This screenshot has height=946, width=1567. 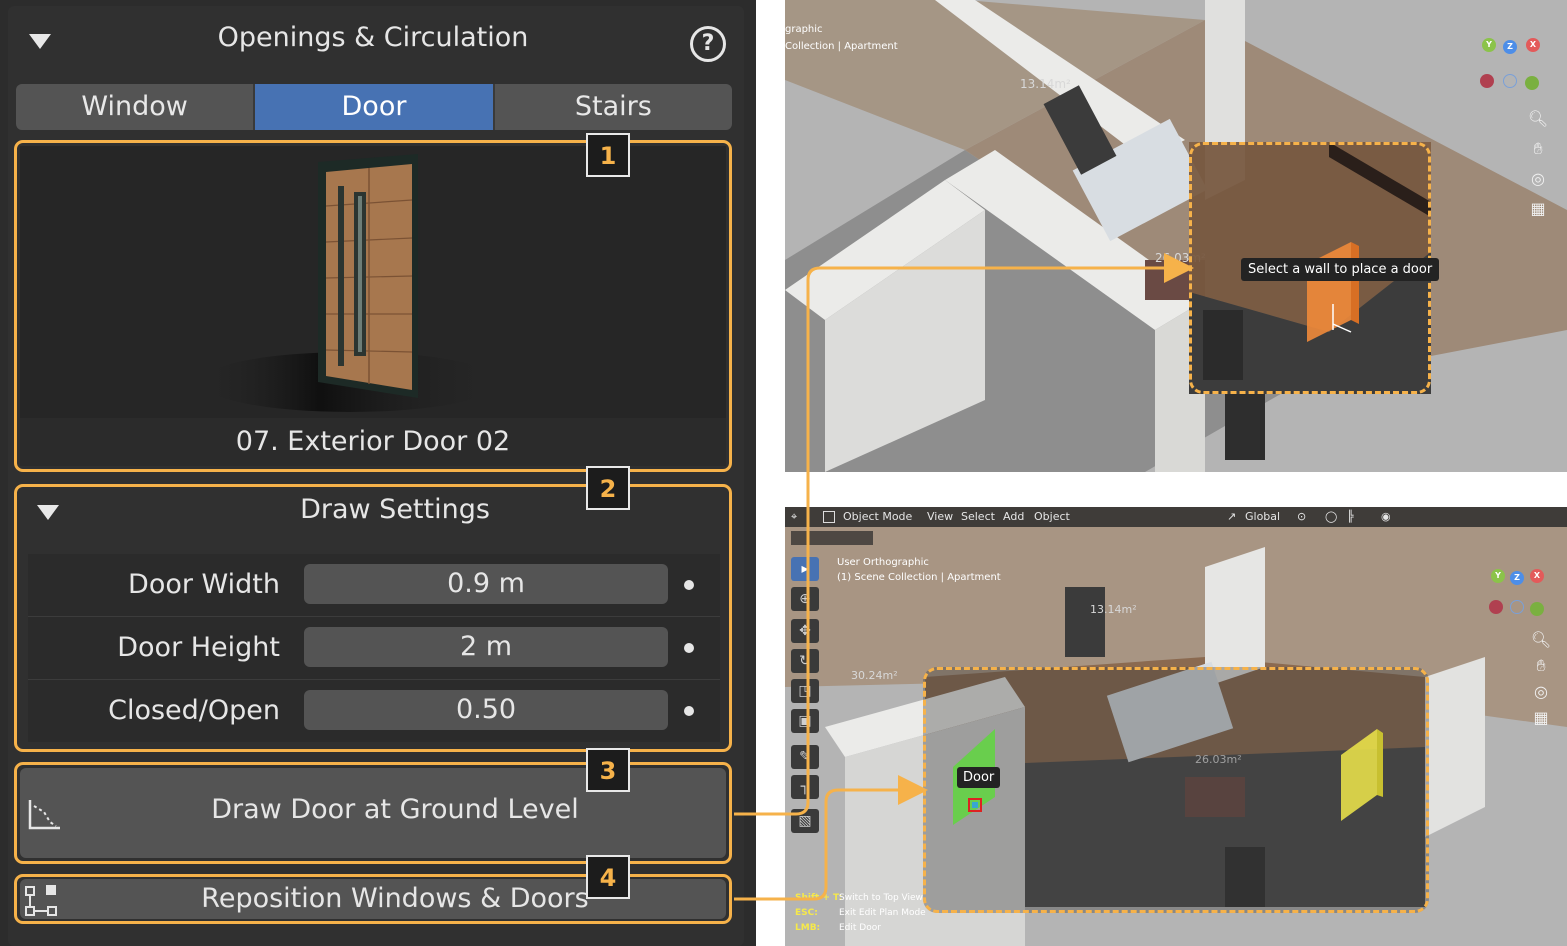 I want to click on door-name-label: 07. Exterior Door 02, so click(x=373, y=442).